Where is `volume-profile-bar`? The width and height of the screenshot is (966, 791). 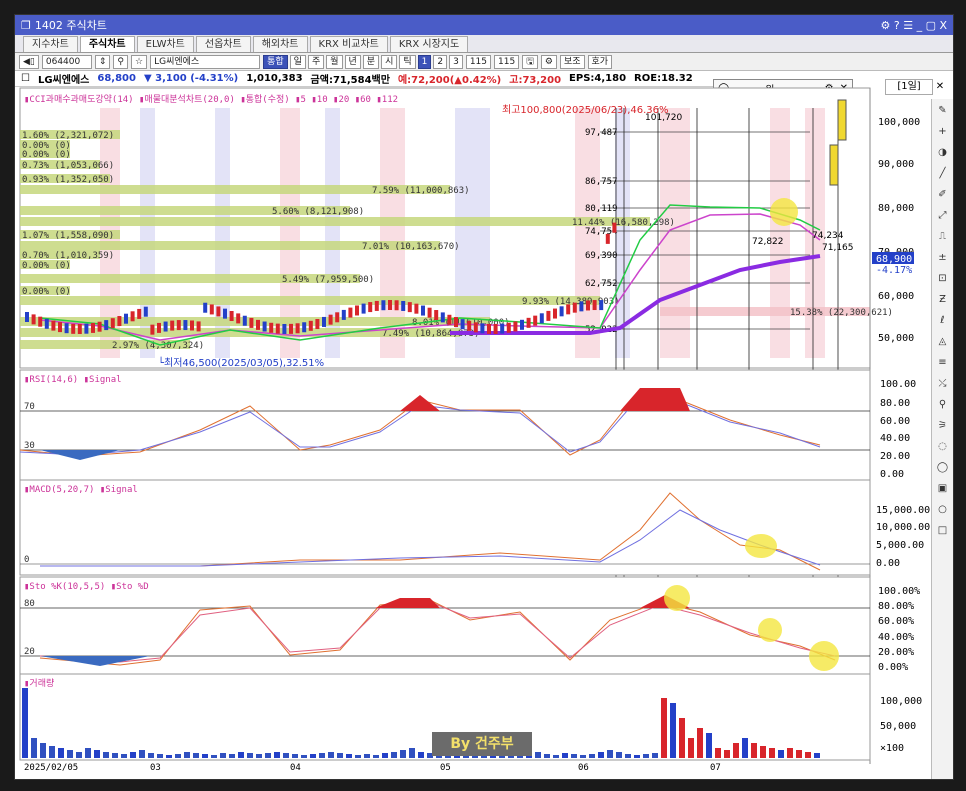 volume-profile-bar is located at coordinates (310, 300).